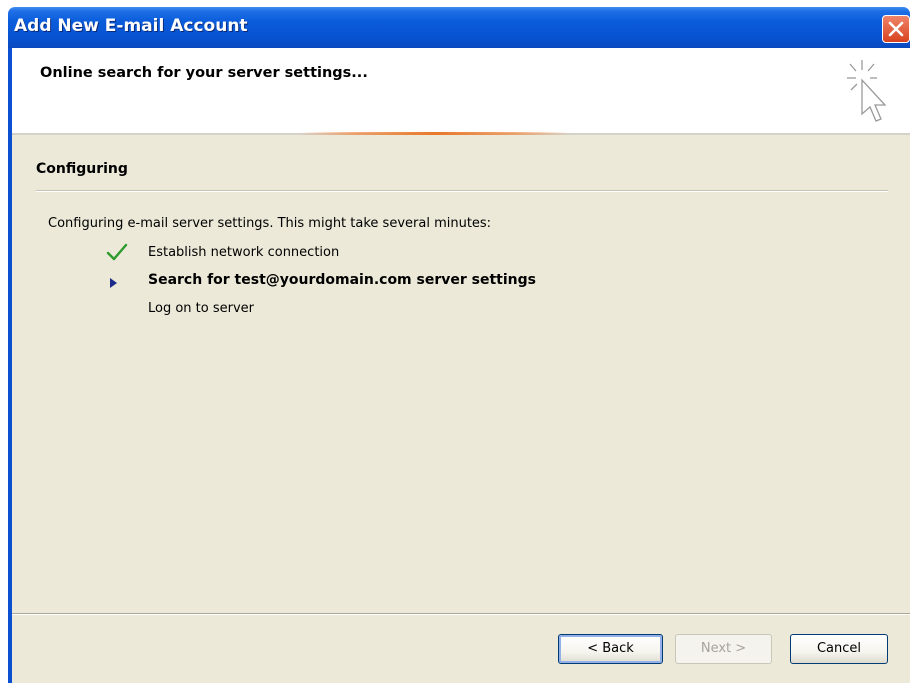 The image size is (910, 683). I want to click on step-log-on: Log on to server, so click(201, 308).